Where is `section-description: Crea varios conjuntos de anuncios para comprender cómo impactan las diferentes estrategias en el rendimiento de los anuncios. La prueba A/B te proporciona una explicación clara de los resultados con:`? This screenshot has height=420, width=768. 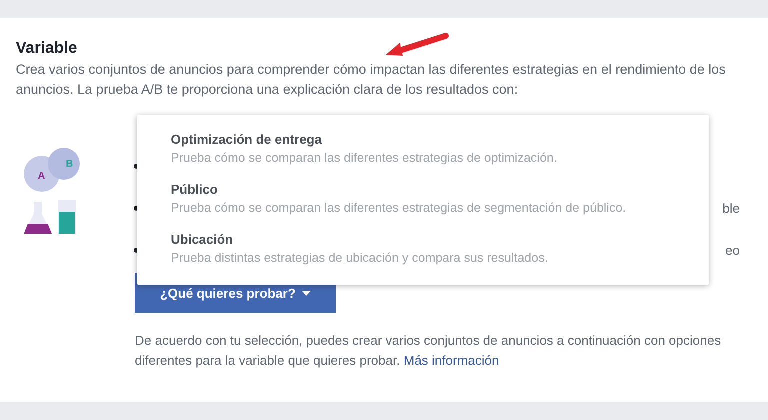 section-description: Crea varios conjuntos de anuncios para comprender cómo impactan las diferentes estrategias en el rendimiento de los anuncios. La prueba A/B te proporciona una explicación clara de los resultados con: is located at coordinates (371, 80).